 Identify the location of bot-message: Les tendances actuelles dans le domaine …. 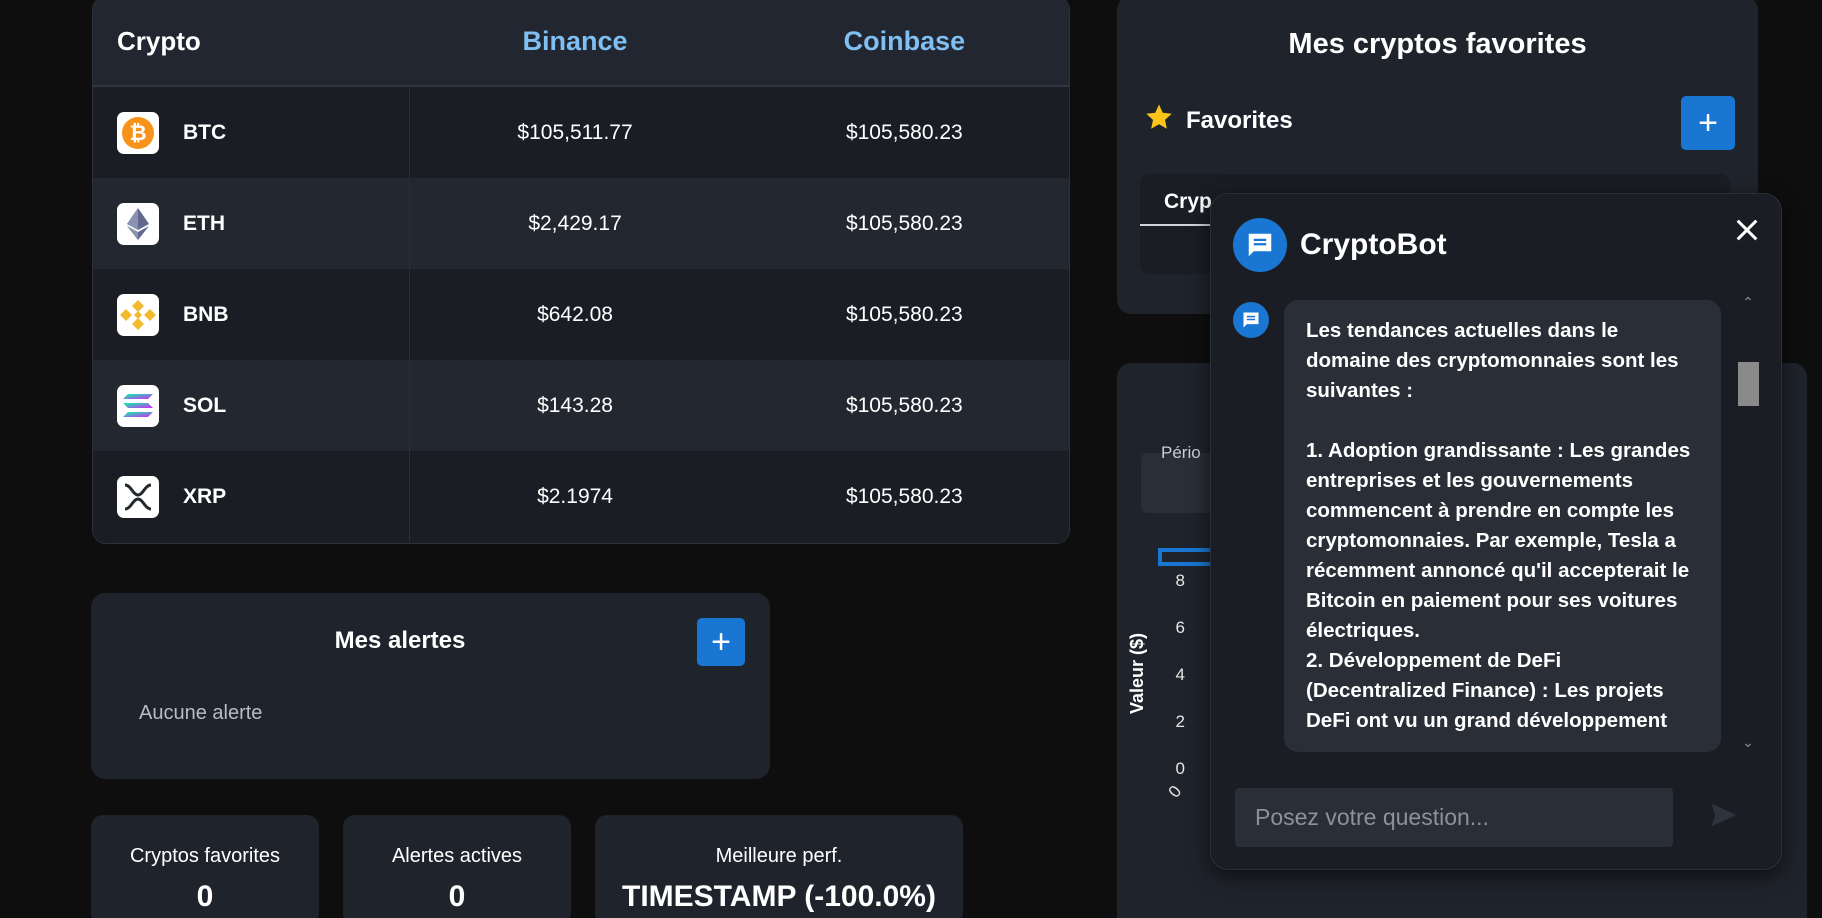
(1502, 526).